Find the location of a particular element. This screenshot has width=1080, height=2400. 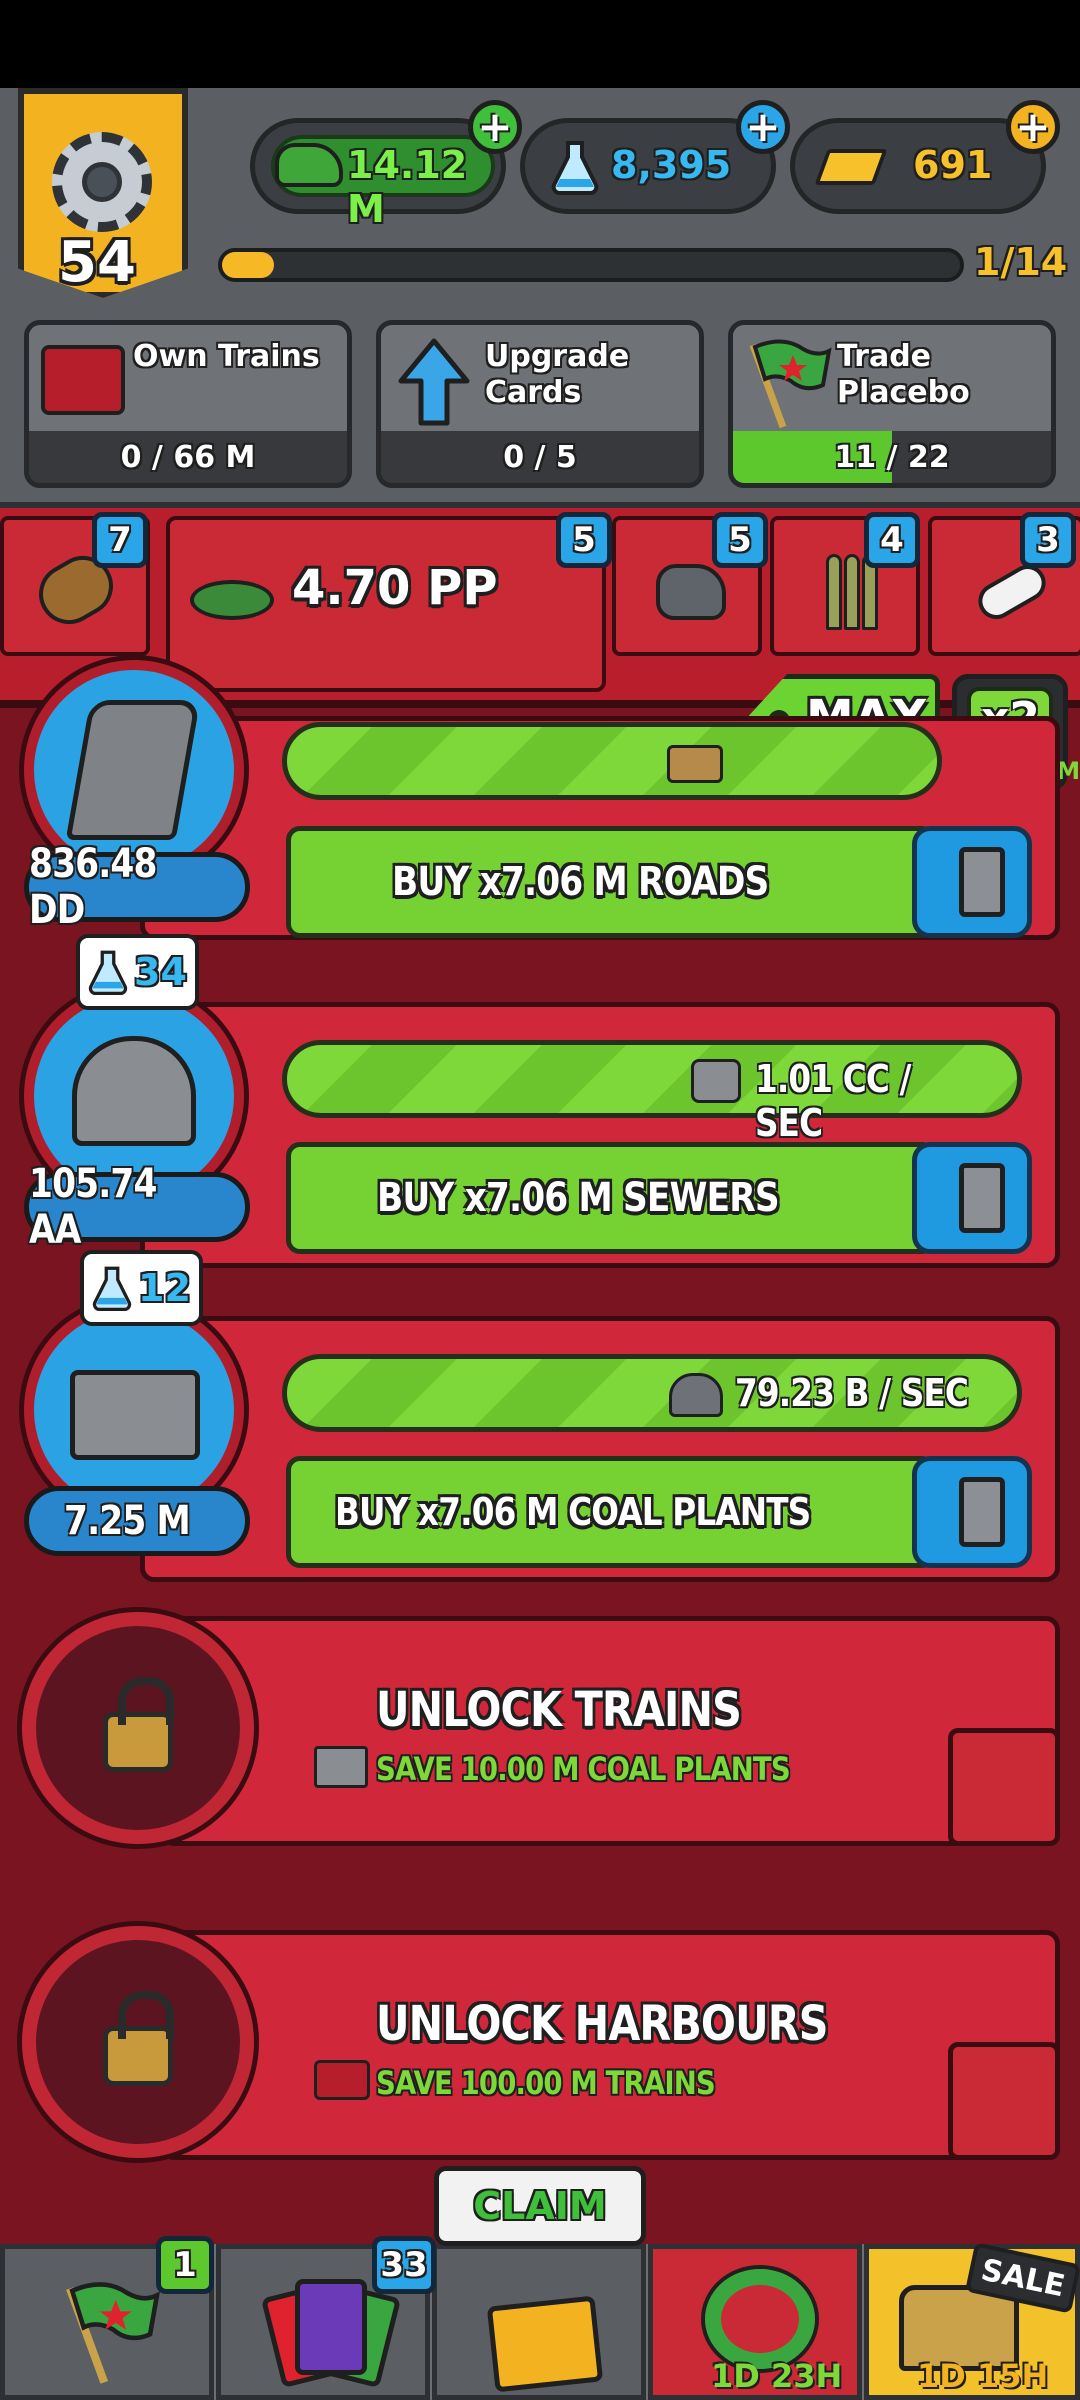

coal-plants-rate: 79.23 B / SEC is located at coordinates (870, 1393).